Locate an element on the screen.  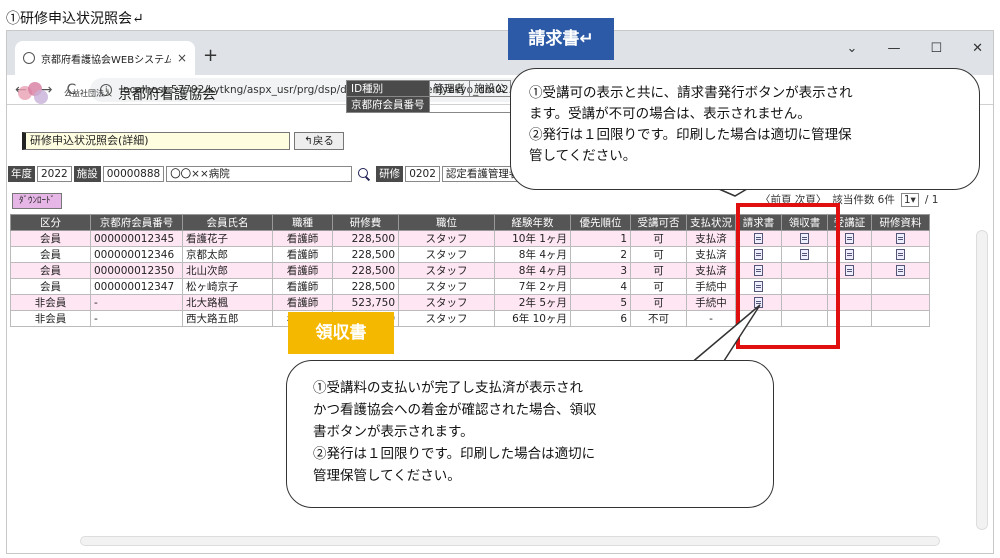
invoice-note-line: ます。受講が不可の場合は、表示されません。 is located at coordinates (670, 114).